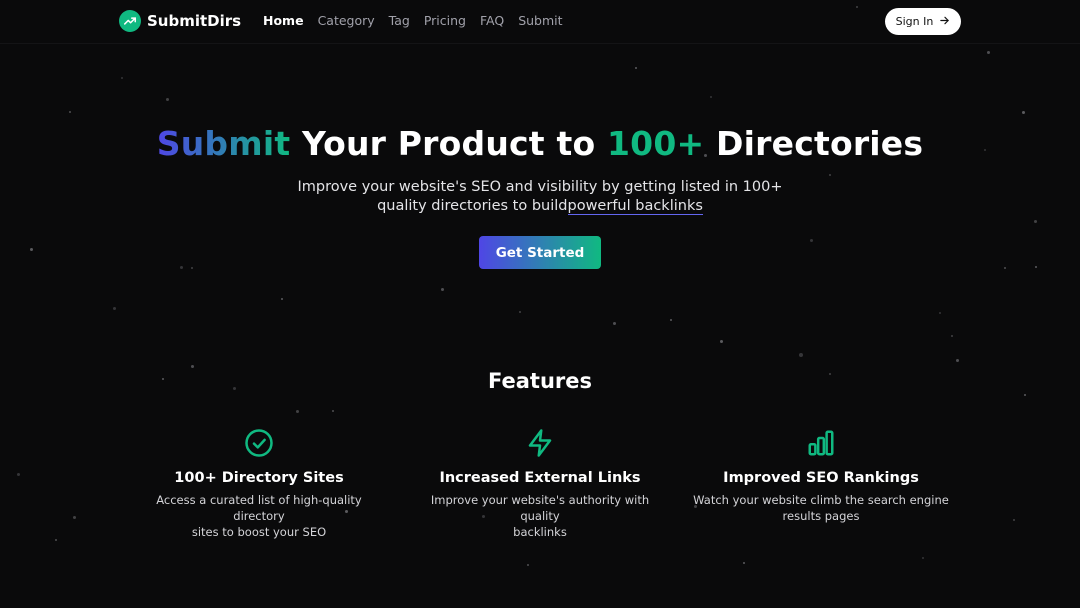  What do you see at coordinates (472, 206) in the screenshot?
I see `hero-subtitle-line2-a: quality directories to build` at bounding box center [472, 206].